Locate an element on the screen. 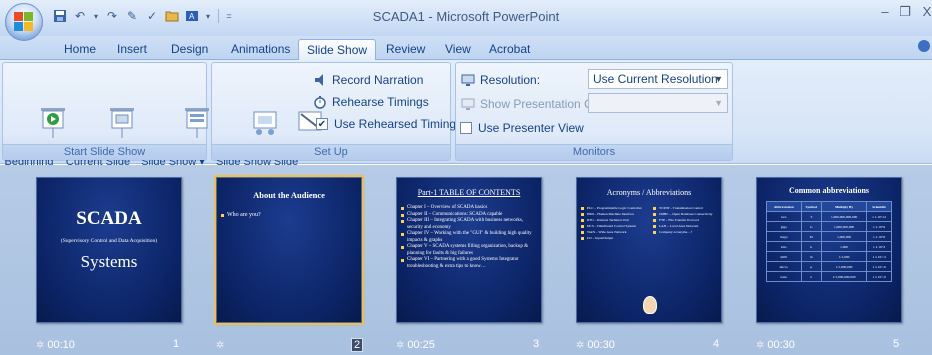 This screenshot has width=932, height=355. table-cell: giga is located at coordinates (784, 226).